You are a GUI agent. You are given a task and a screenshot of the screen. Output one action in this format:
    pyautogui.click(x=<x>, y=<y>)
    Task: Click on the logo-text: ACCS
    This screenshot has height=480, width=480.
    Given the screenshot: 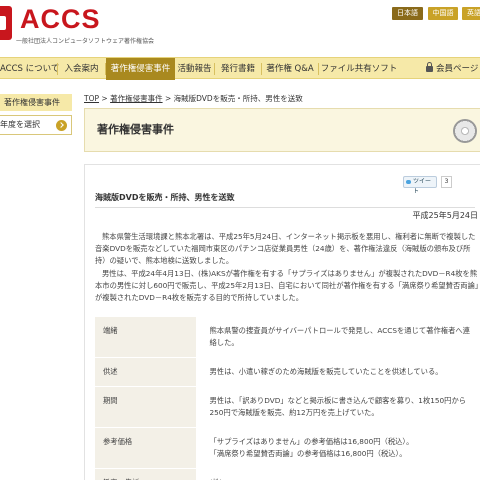 What is the action you would take?
    pyautogui.click(x=60, y=19)
    